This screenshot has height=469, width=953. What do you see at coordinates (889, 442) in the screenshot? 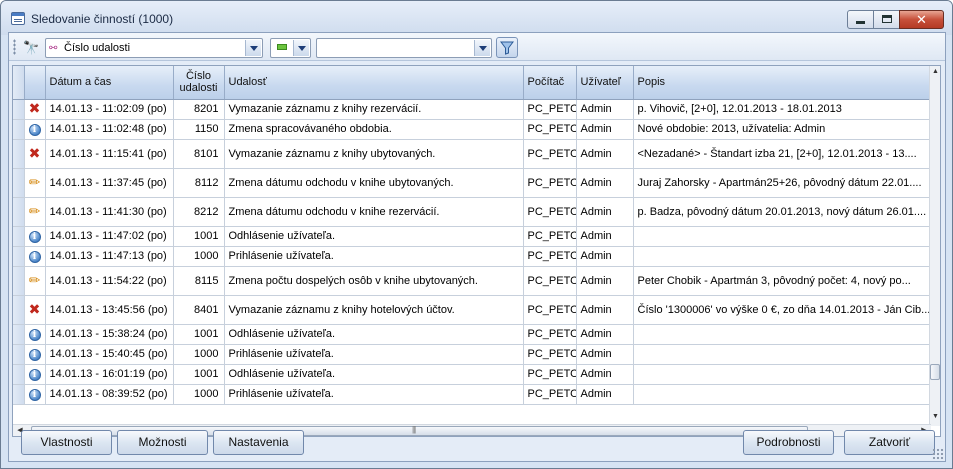
I see `close-button: Zatvoriť` at bounding box center [889, 442].